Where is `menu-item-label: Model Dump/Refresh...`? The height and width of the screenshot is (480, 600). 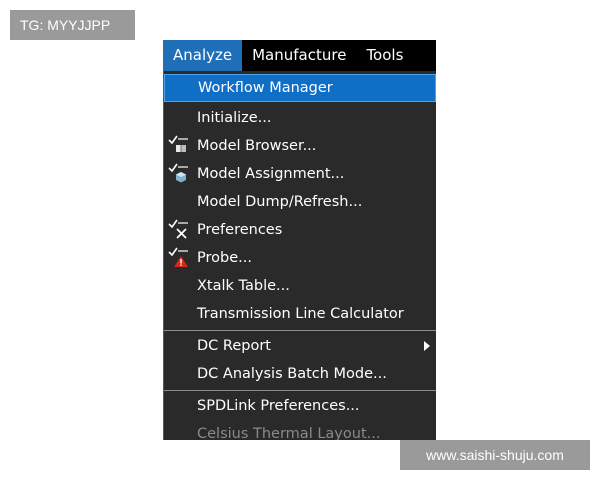 menu-item-label: Model Dump/Refresh... is located at coordinates (280, 202).